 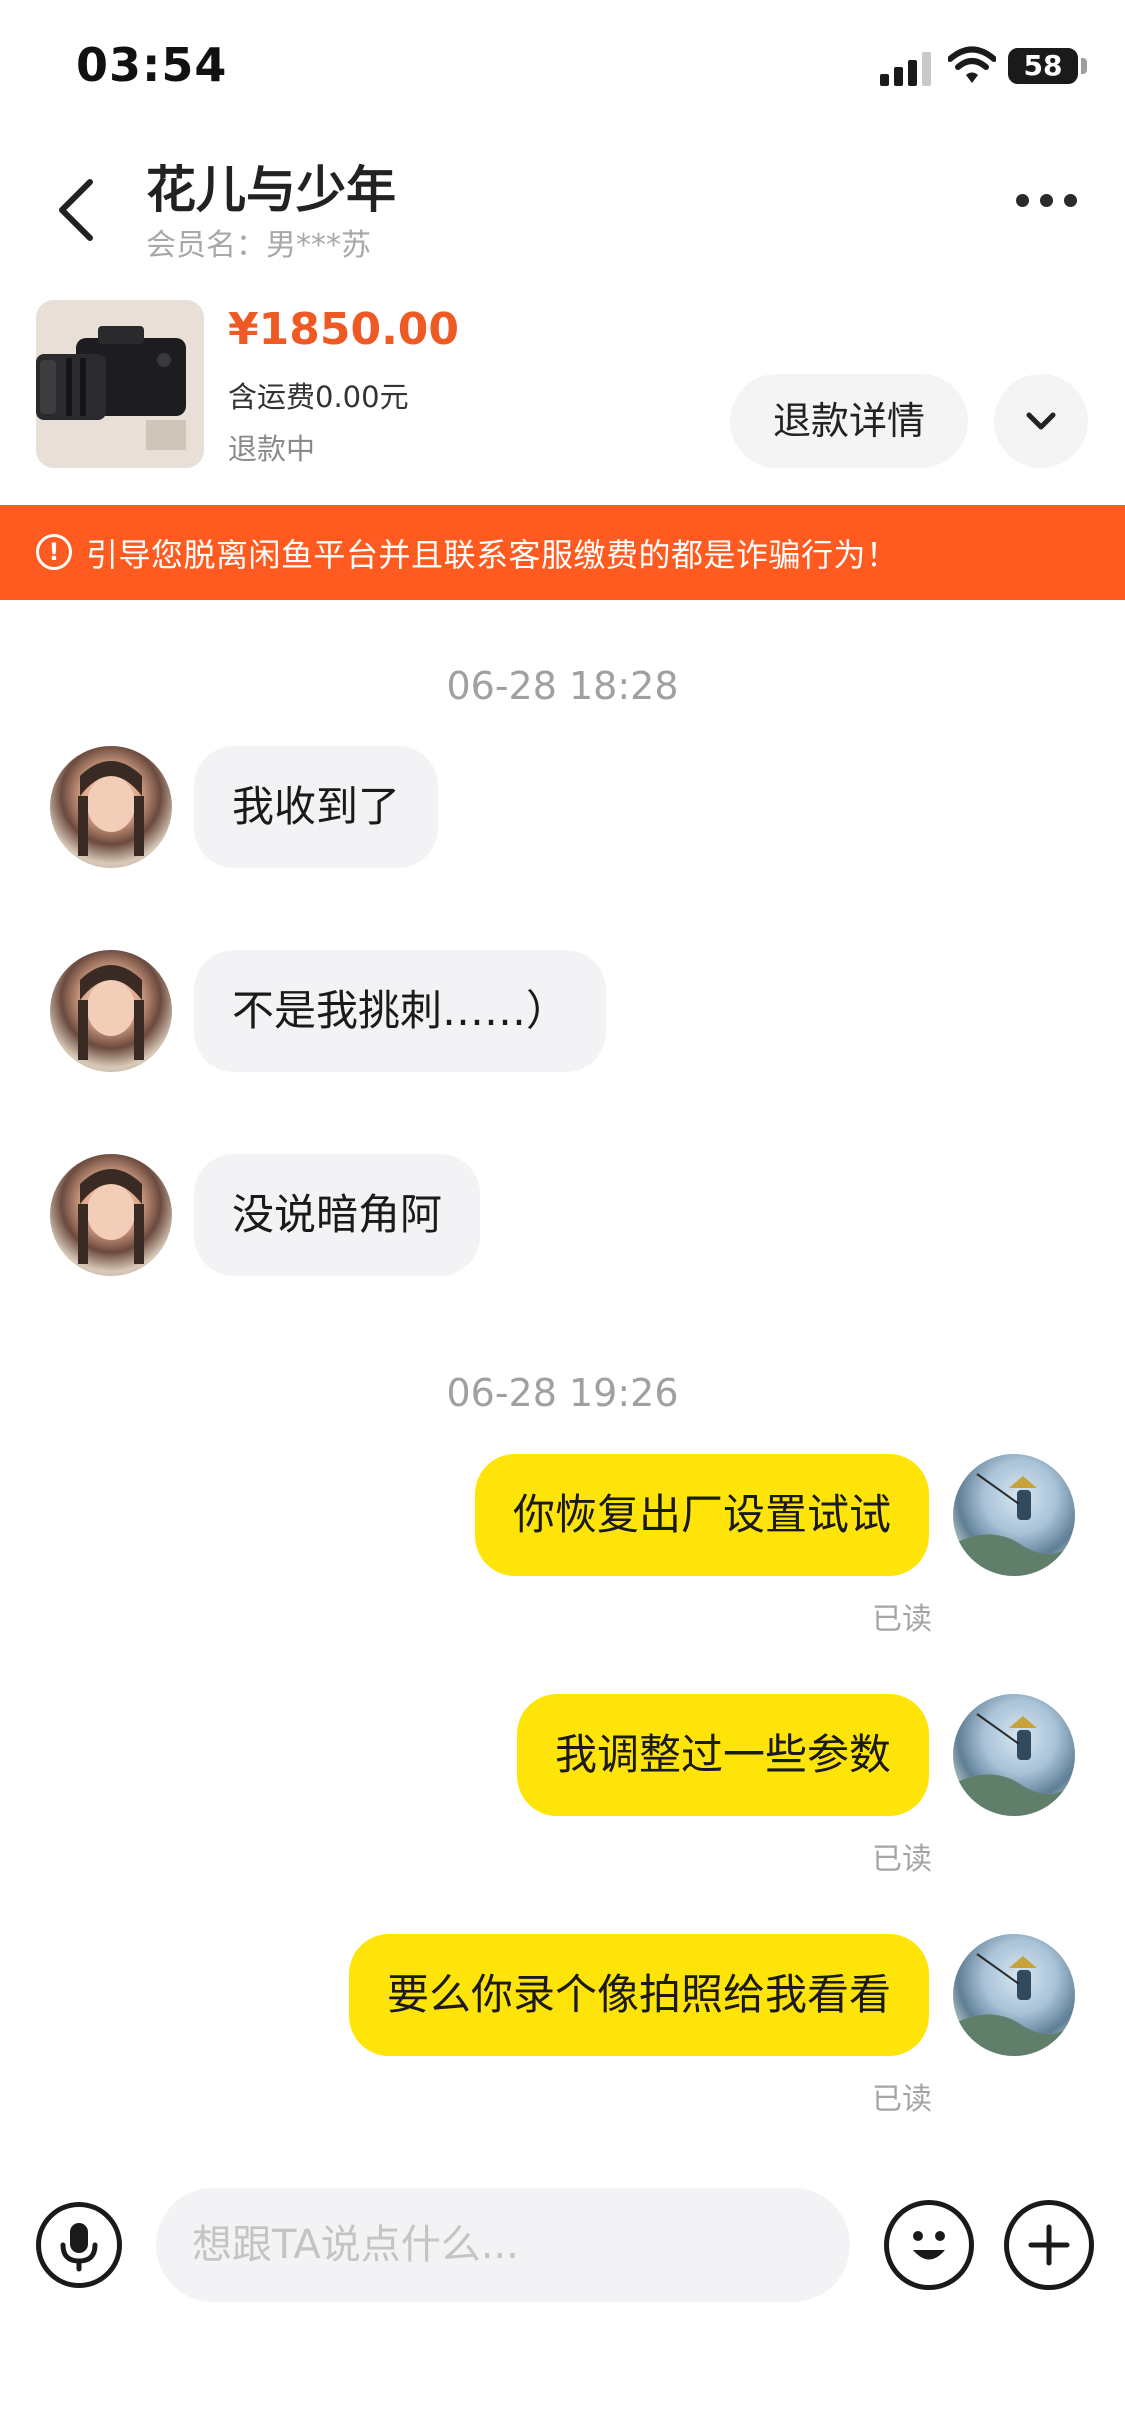 What do you see at coordinates (701, 1515) in the screenshot?
I see `outgoing-message: 你恢复出厂设置试试` at bounding box center [701, 1515].